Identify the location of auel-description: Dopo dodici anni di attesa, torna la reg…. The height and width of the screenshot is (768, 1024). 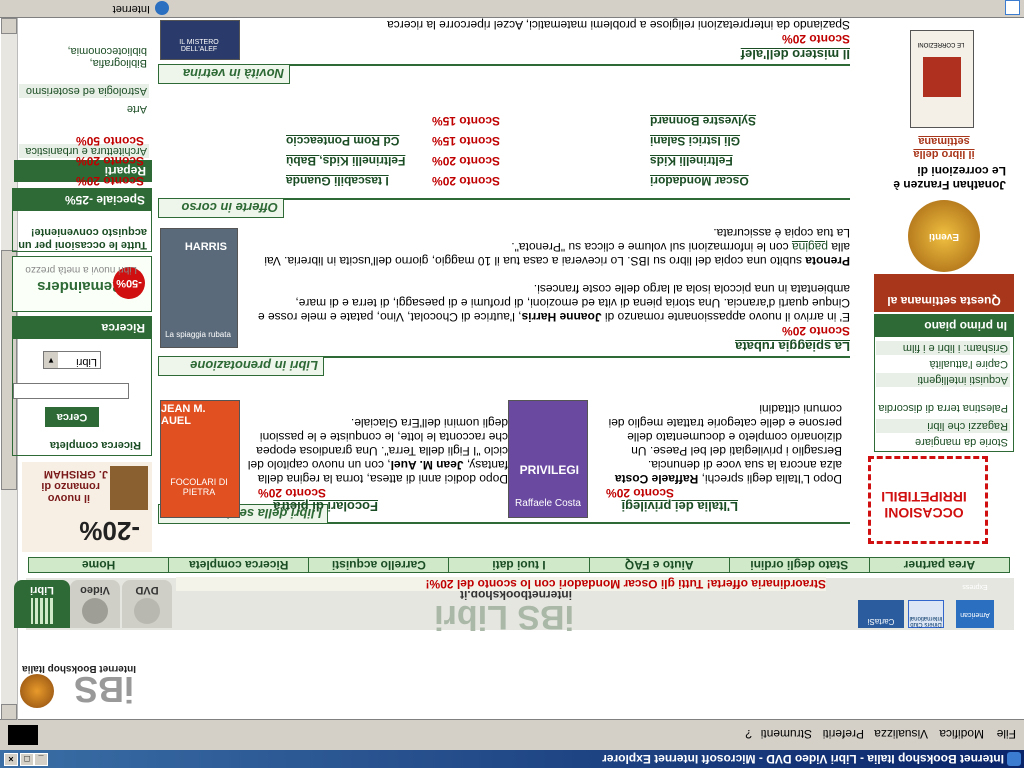
(377, 451).